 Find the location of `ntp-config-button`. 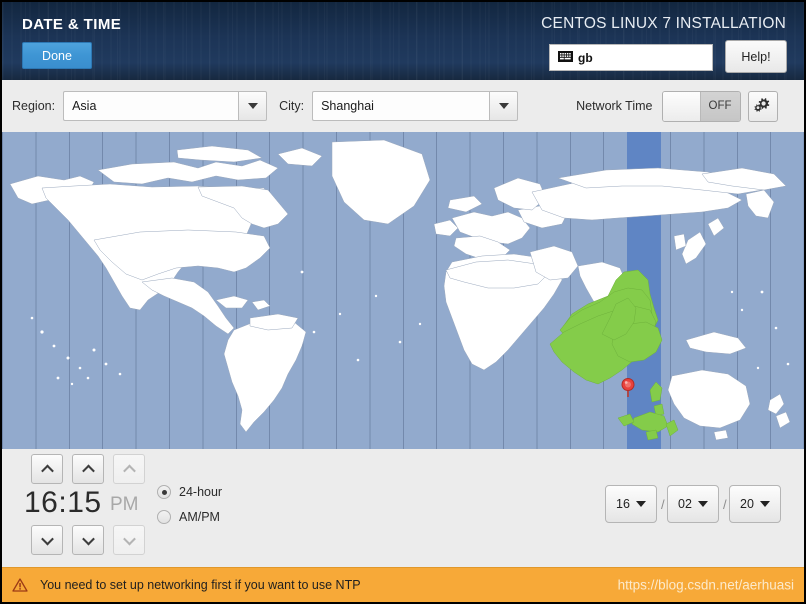

ntp-config-button is located at coordinates (762, 106).